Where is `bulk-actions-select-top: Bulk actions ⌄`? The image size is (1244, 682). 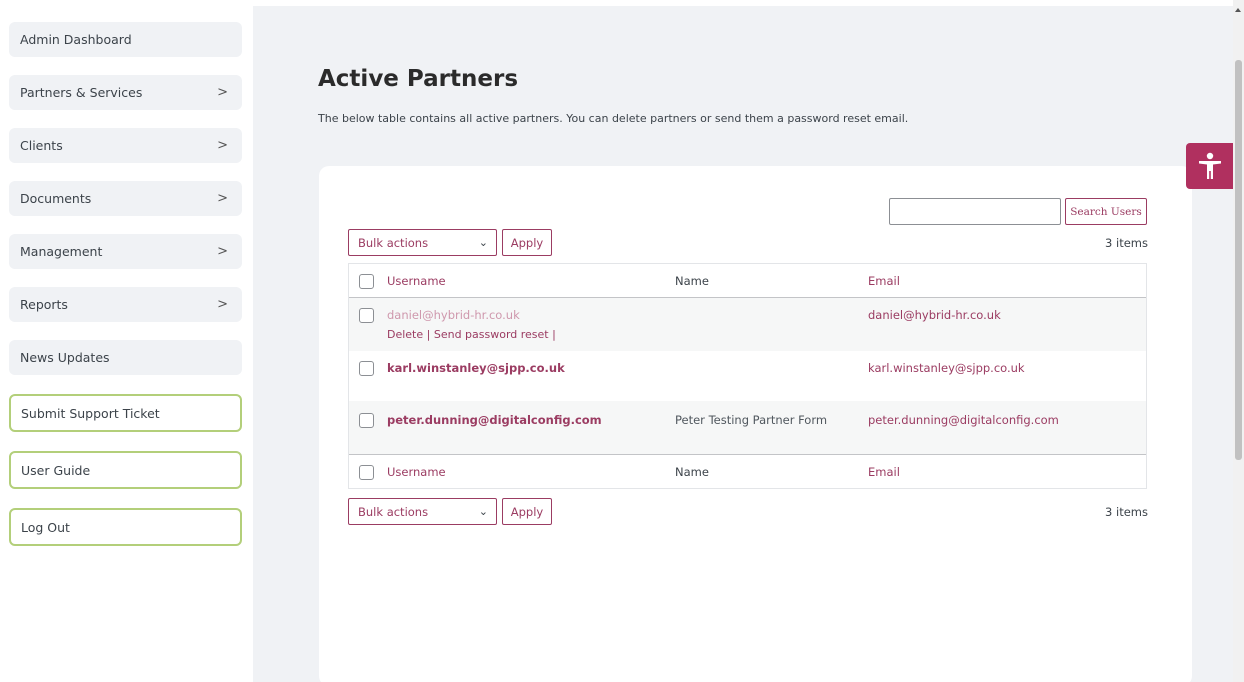 bulk-actions-select-top: Bulk actions ⌄ is located at coordinates (422, 242).